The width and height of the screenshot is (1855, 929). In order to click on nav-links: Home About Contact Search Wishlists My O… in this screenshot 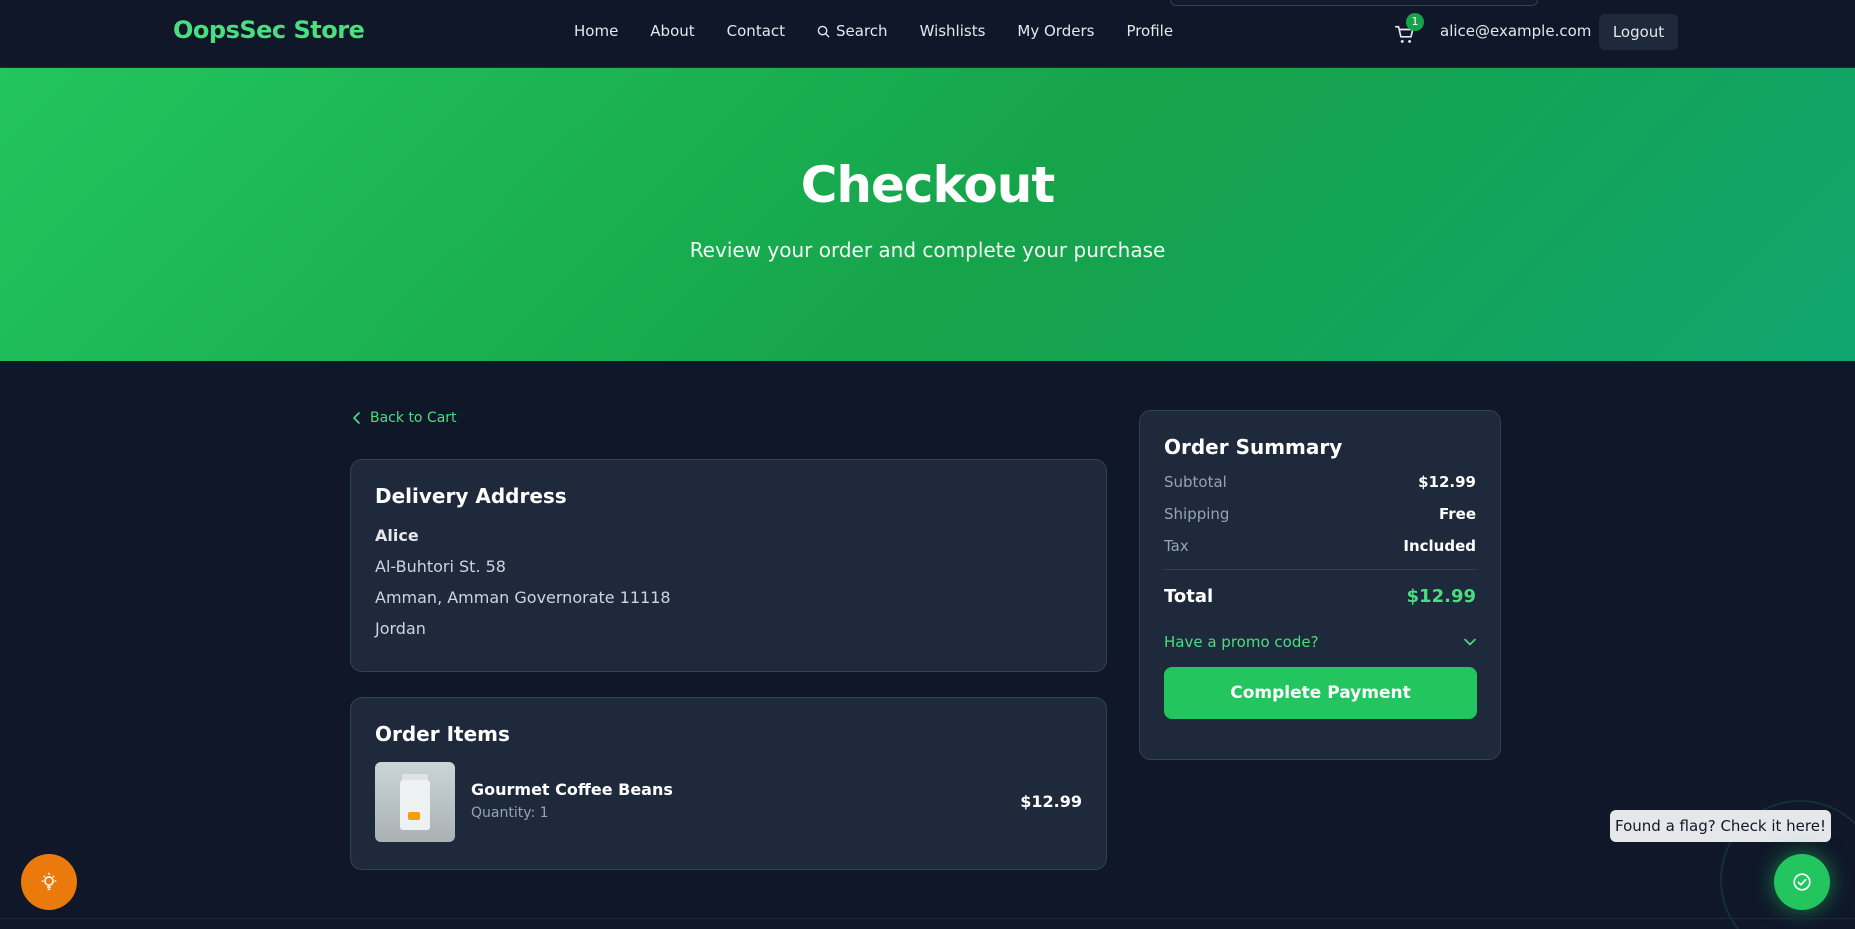, I will do `click(889, 31)`.